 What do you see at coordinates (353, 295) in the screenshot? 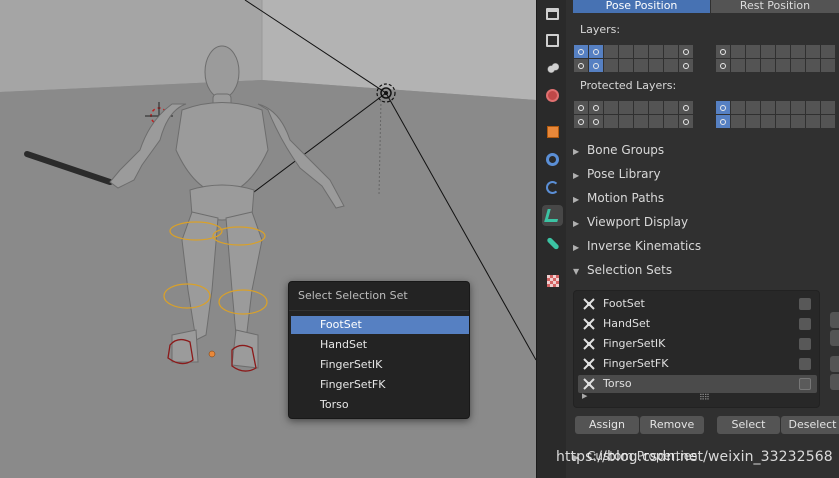
I see `menu-title: Select Selection Set` at bounding box center [353, 295].